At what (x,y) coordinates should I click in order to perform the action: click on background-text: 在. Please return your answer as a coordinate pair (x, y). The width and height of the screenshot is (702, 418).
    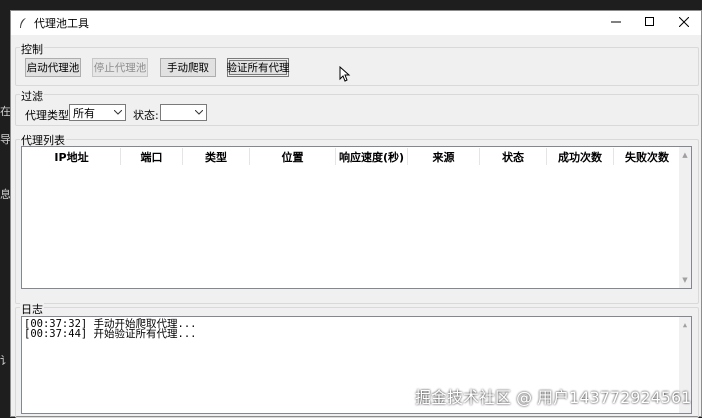
    Looking at the image, I should click on (5, 111).